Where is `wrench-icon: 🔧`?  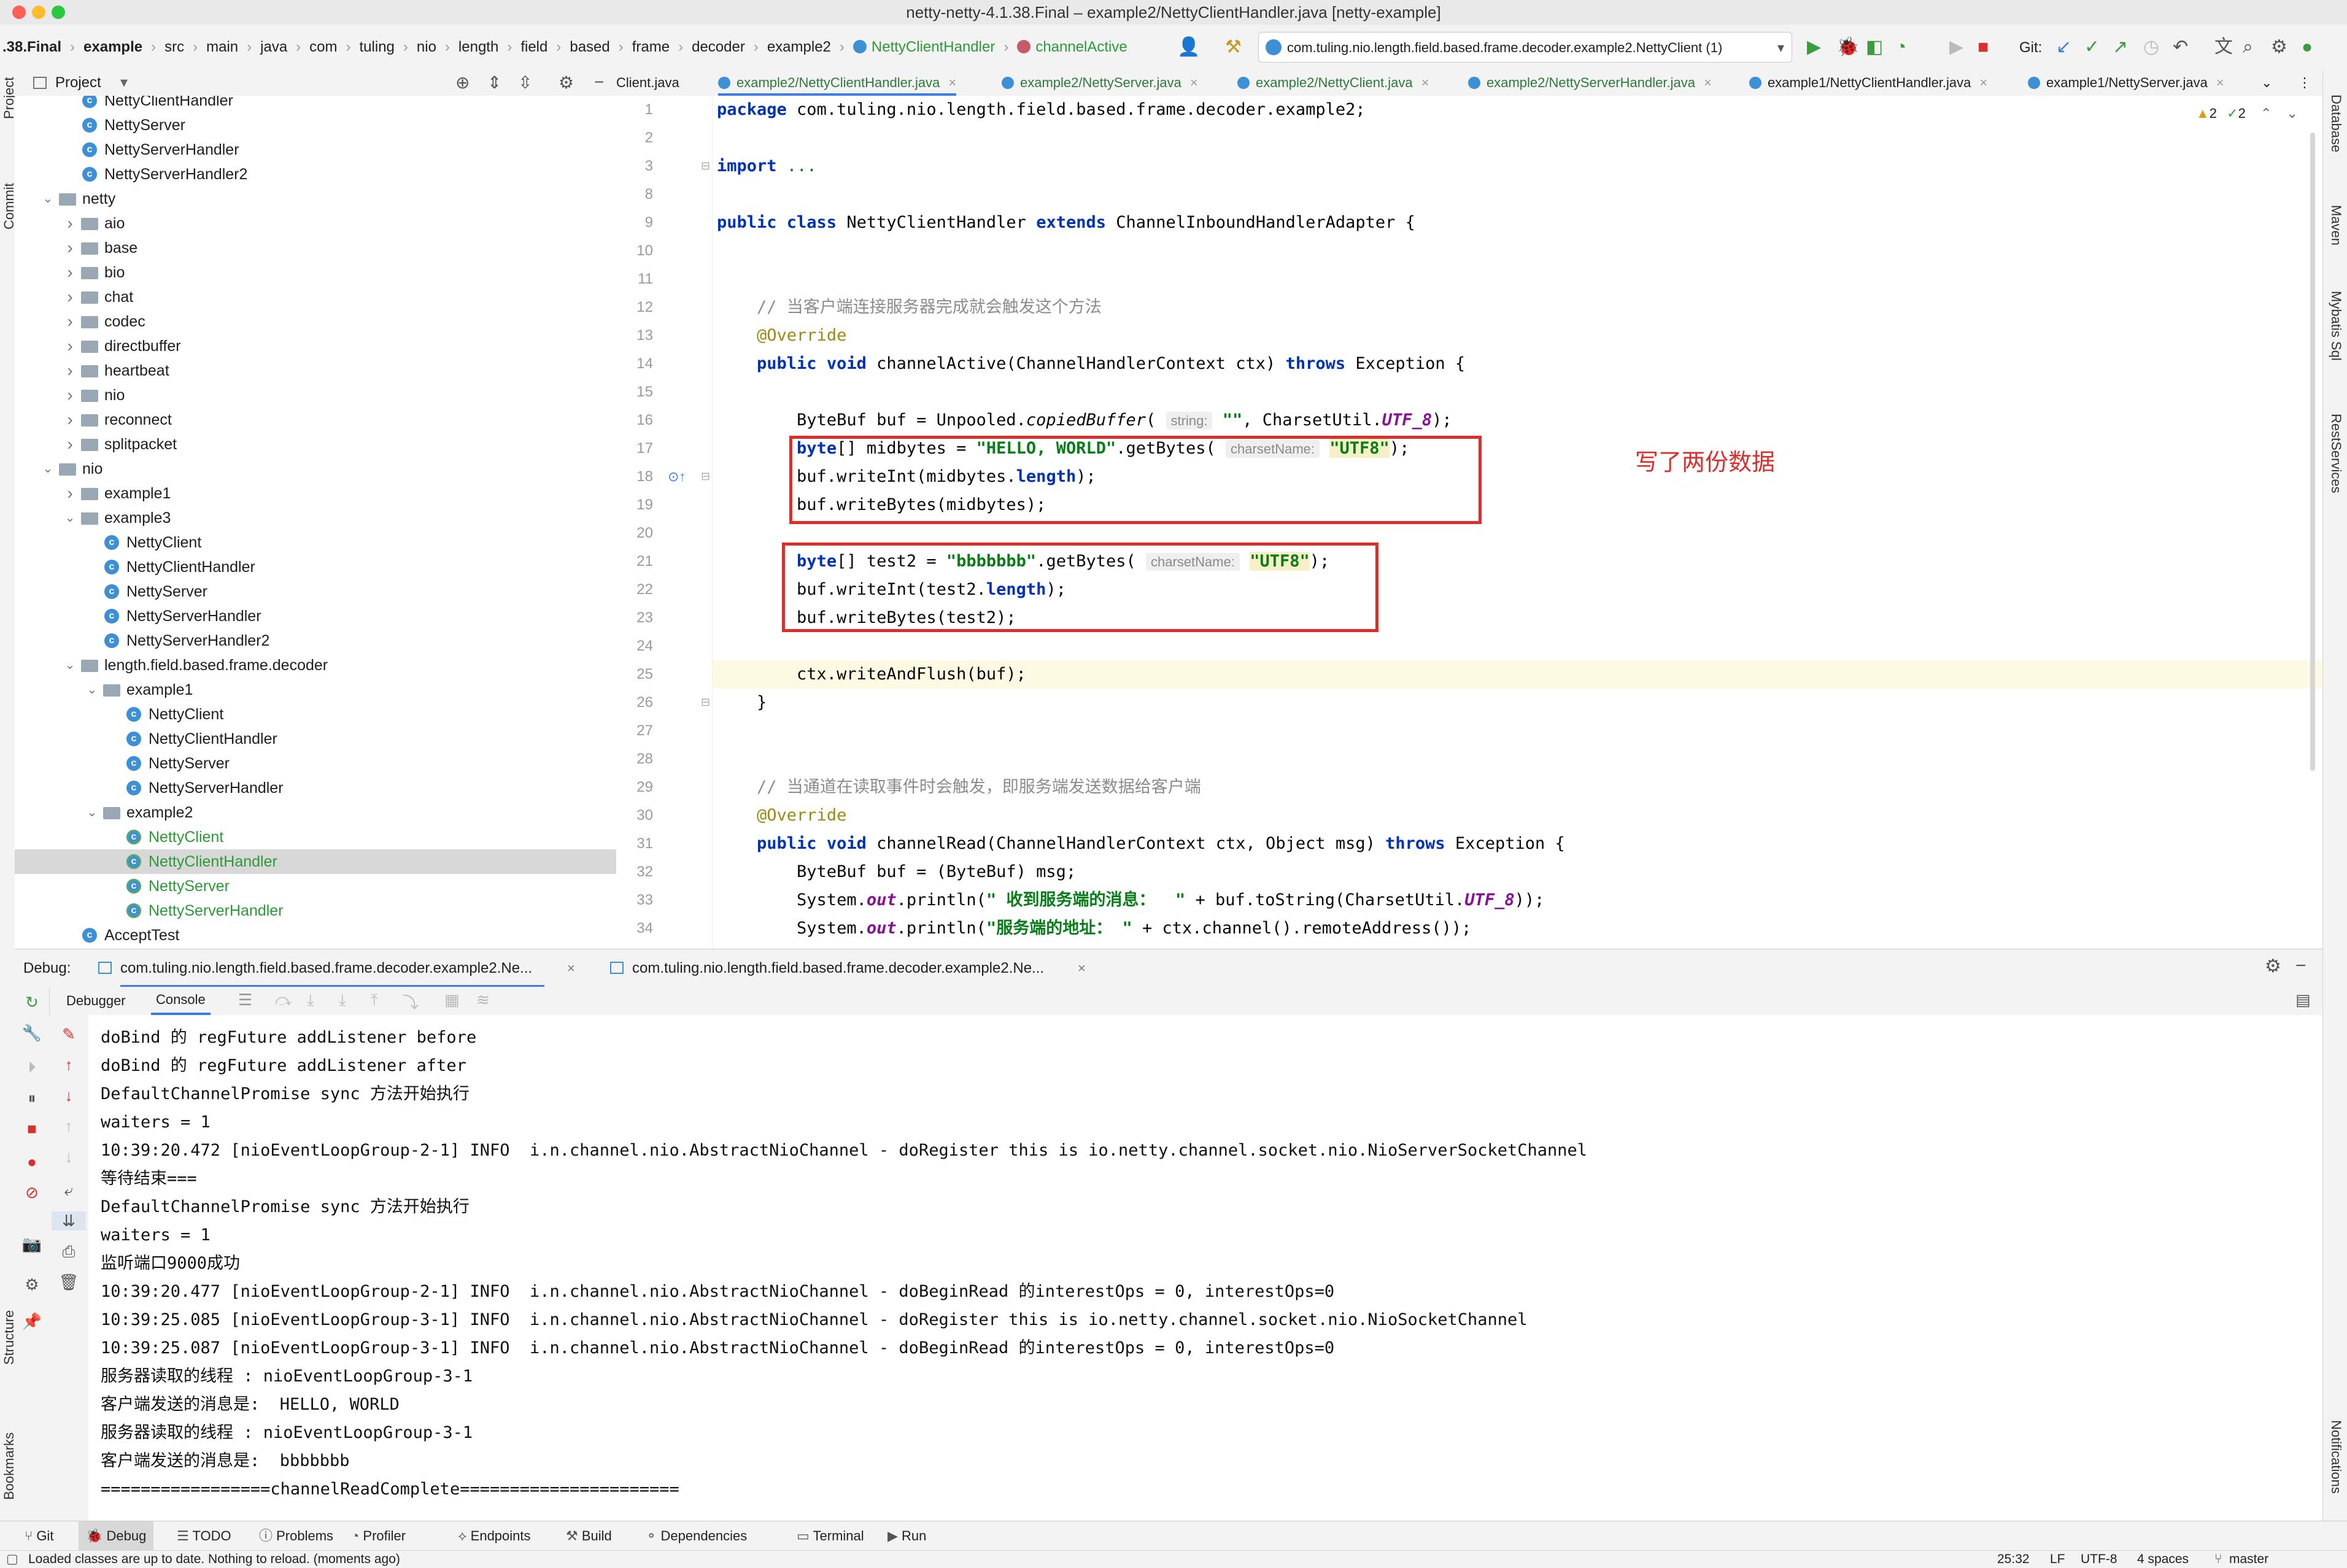 wrench-icon: 🔧 is located at coordinates (32, 1034).